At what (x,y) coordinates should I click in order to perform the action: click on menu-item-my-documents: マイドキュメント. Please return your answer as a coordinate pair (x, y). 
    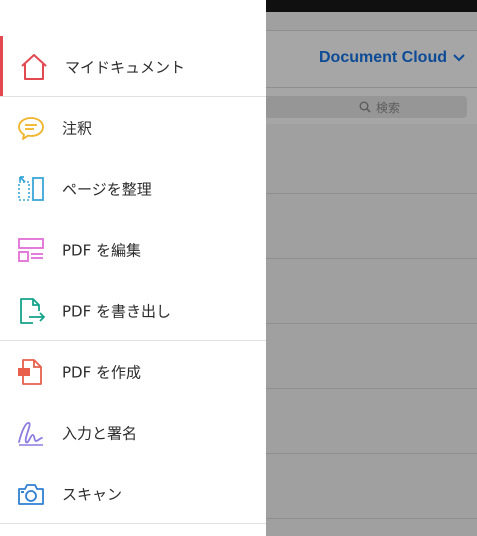
    Looking at the image, I should click on (133, 66).